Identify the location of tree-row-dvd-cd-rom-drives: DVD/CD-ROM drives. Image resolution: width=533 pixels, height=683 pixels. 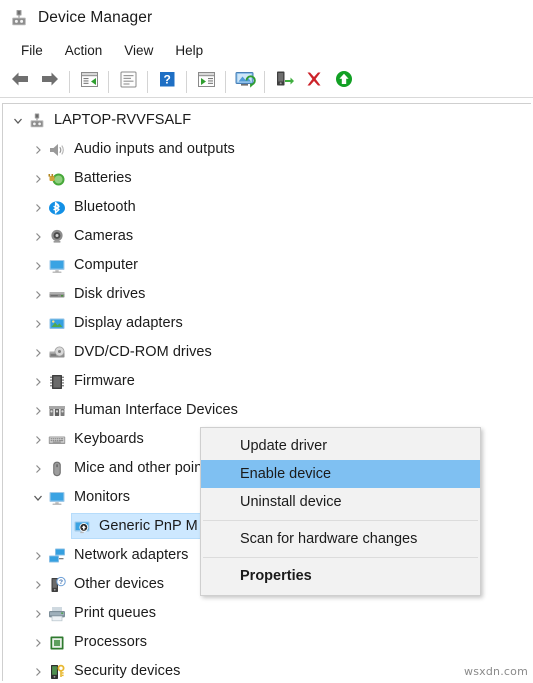
(267, 352).